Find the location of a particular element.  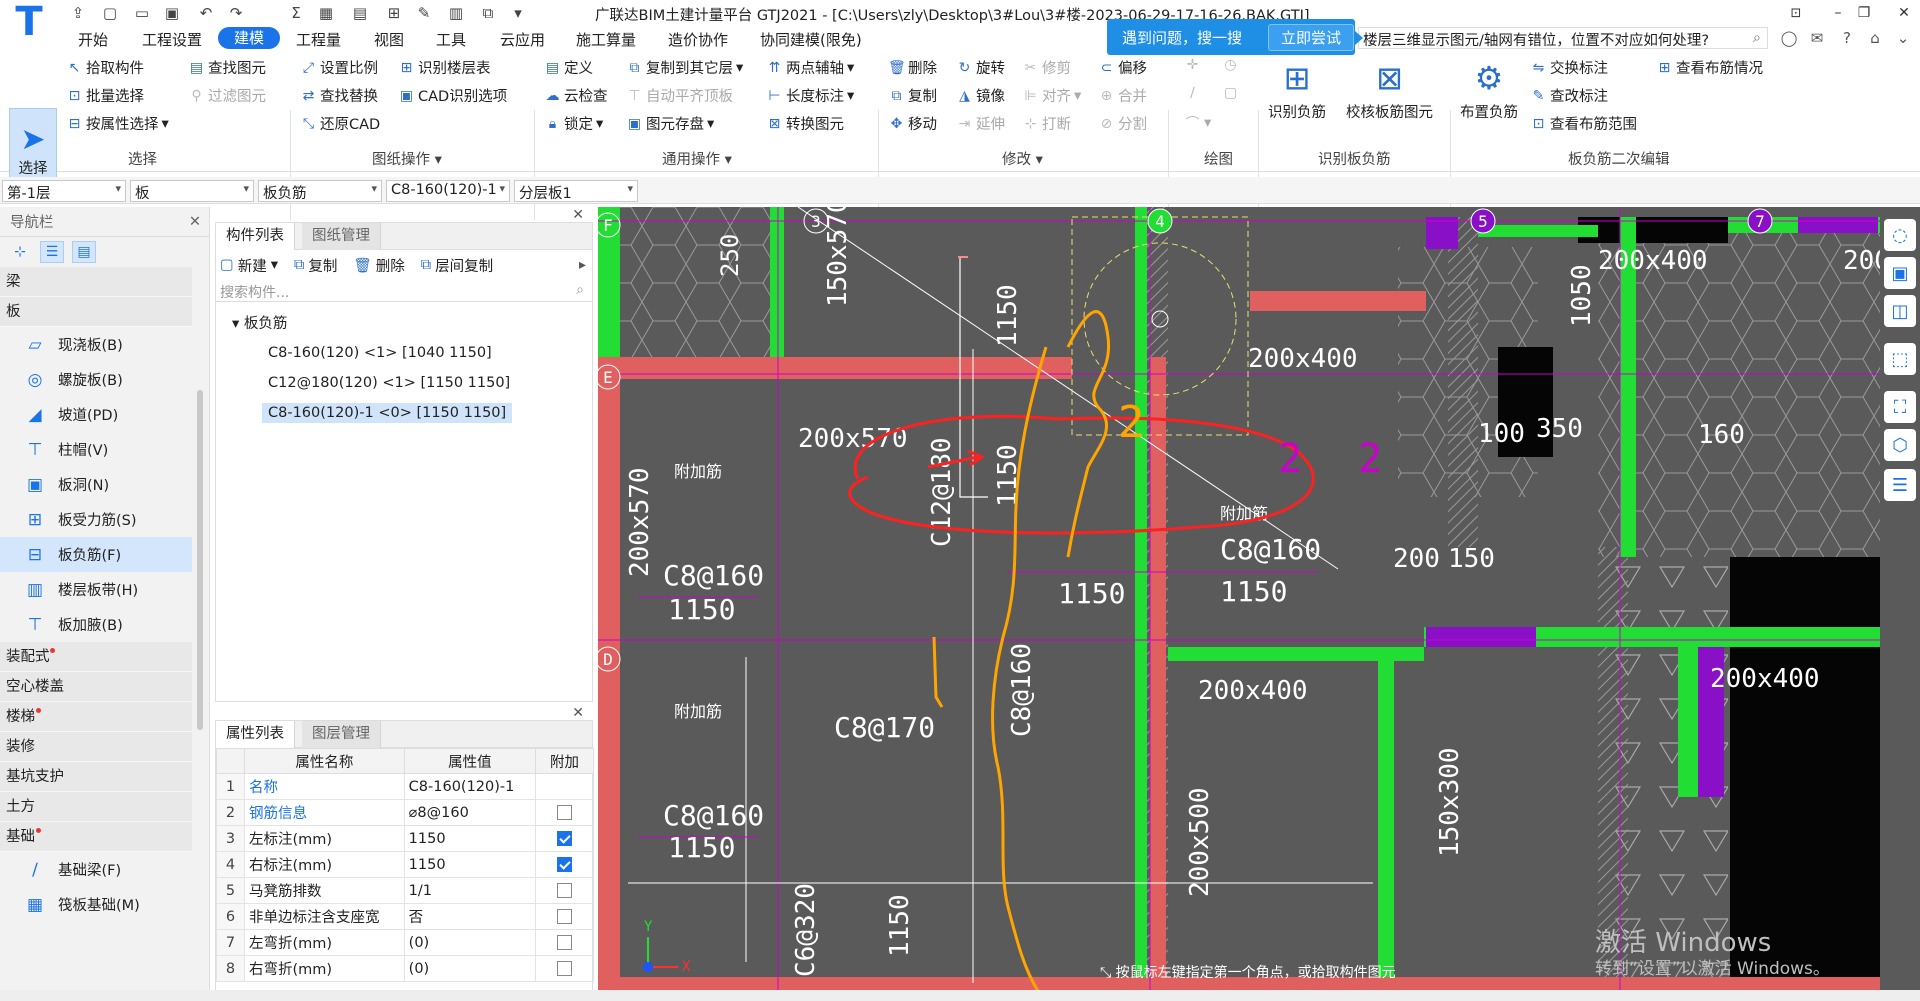

cross-layer-copy-button: ⧉ 层间复制 is located at coordinates (457, 265).